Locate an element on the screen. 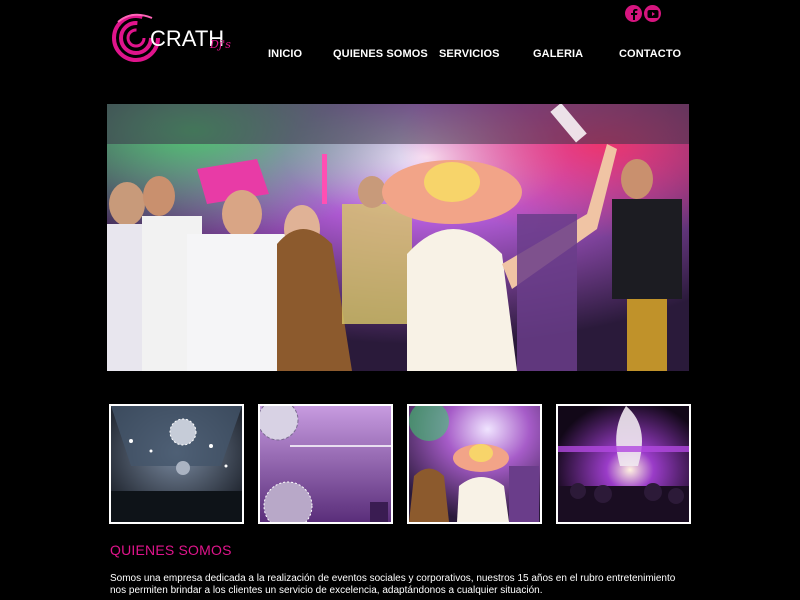 The height and width of the screenshot is (600, 800). nav-contacto: CONTACTO is located at coordinates (650, 54).